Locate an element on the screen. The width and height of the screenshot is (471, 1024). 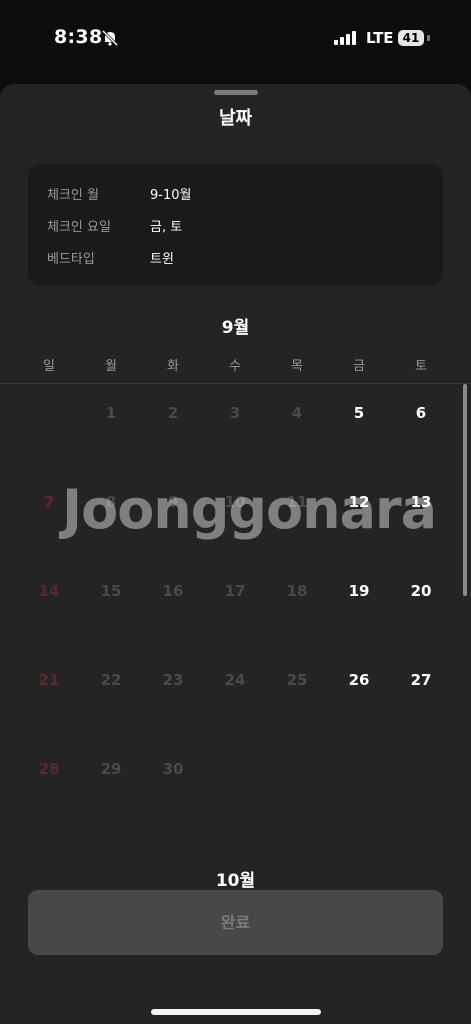
selection-summary: 체크인 월 9-10월 체크인 요일 금, 토 베드타입 트윈 is located at coordinates (235, 225).